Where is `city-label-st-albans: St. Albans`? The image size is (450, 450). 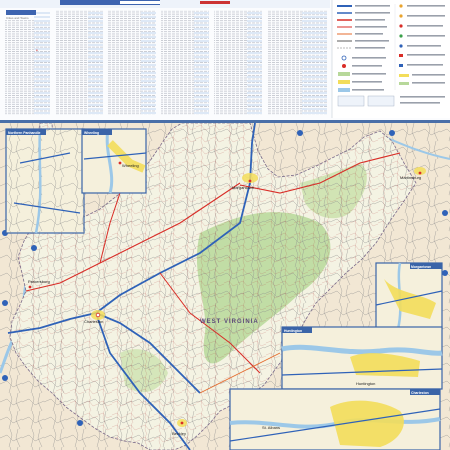
city-label-st-albans: St. Albans is located at coordinates (271, 427).